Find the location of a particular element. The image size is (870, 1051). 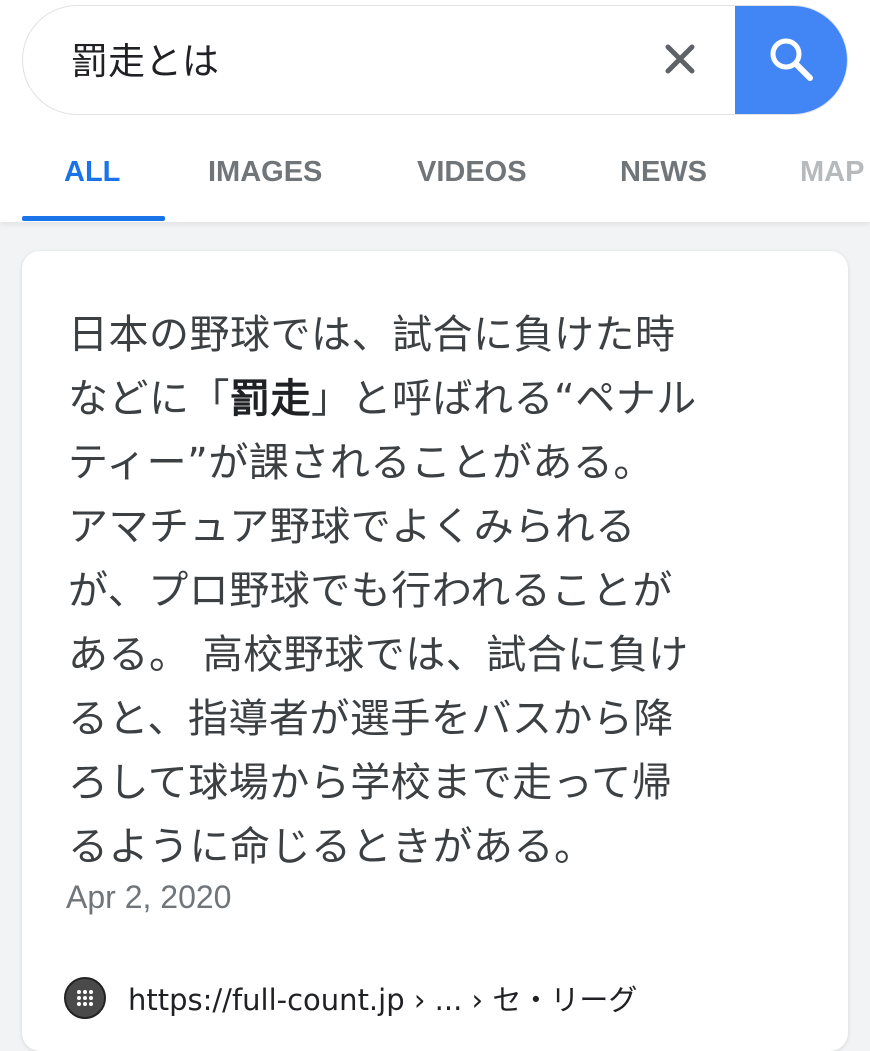

snippet-line: 」と呼ばれる“ペナル is located at coordinates (504, 399).